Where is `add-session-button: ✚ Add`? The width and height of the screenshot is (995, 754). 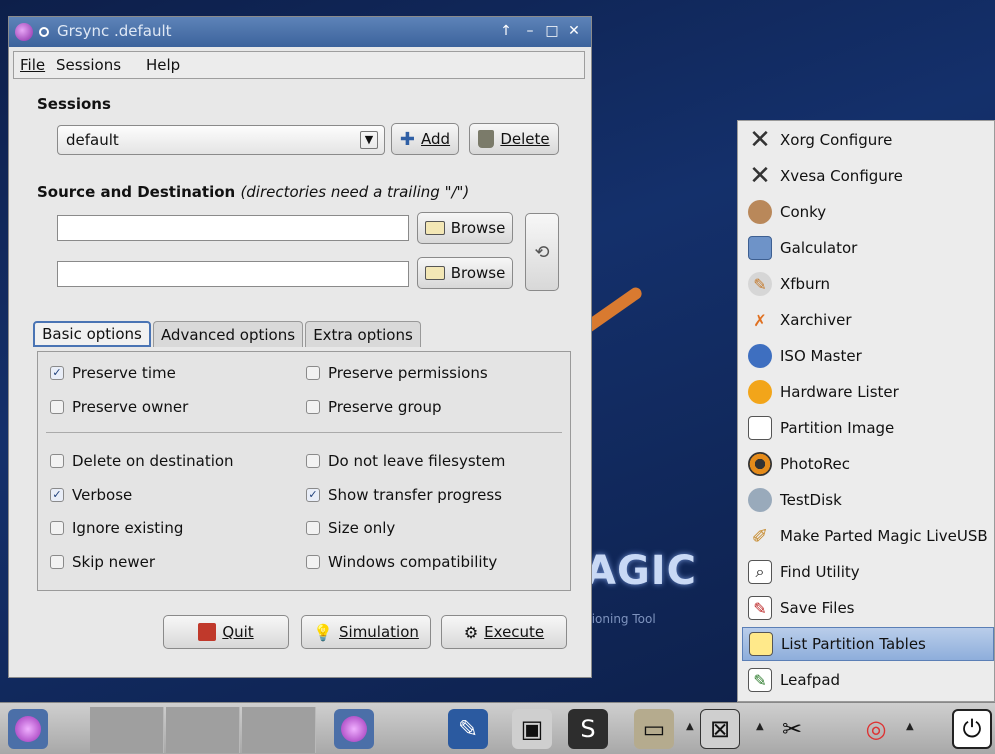 add-session-button: ✚ Add is located at coordinates (425, 139).